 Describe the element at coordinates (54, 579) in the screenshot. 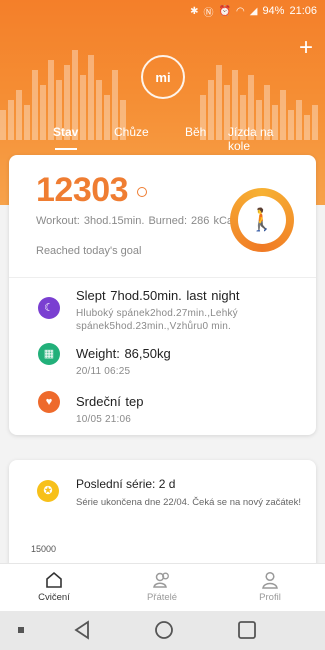

I see `home-icon` at that location.